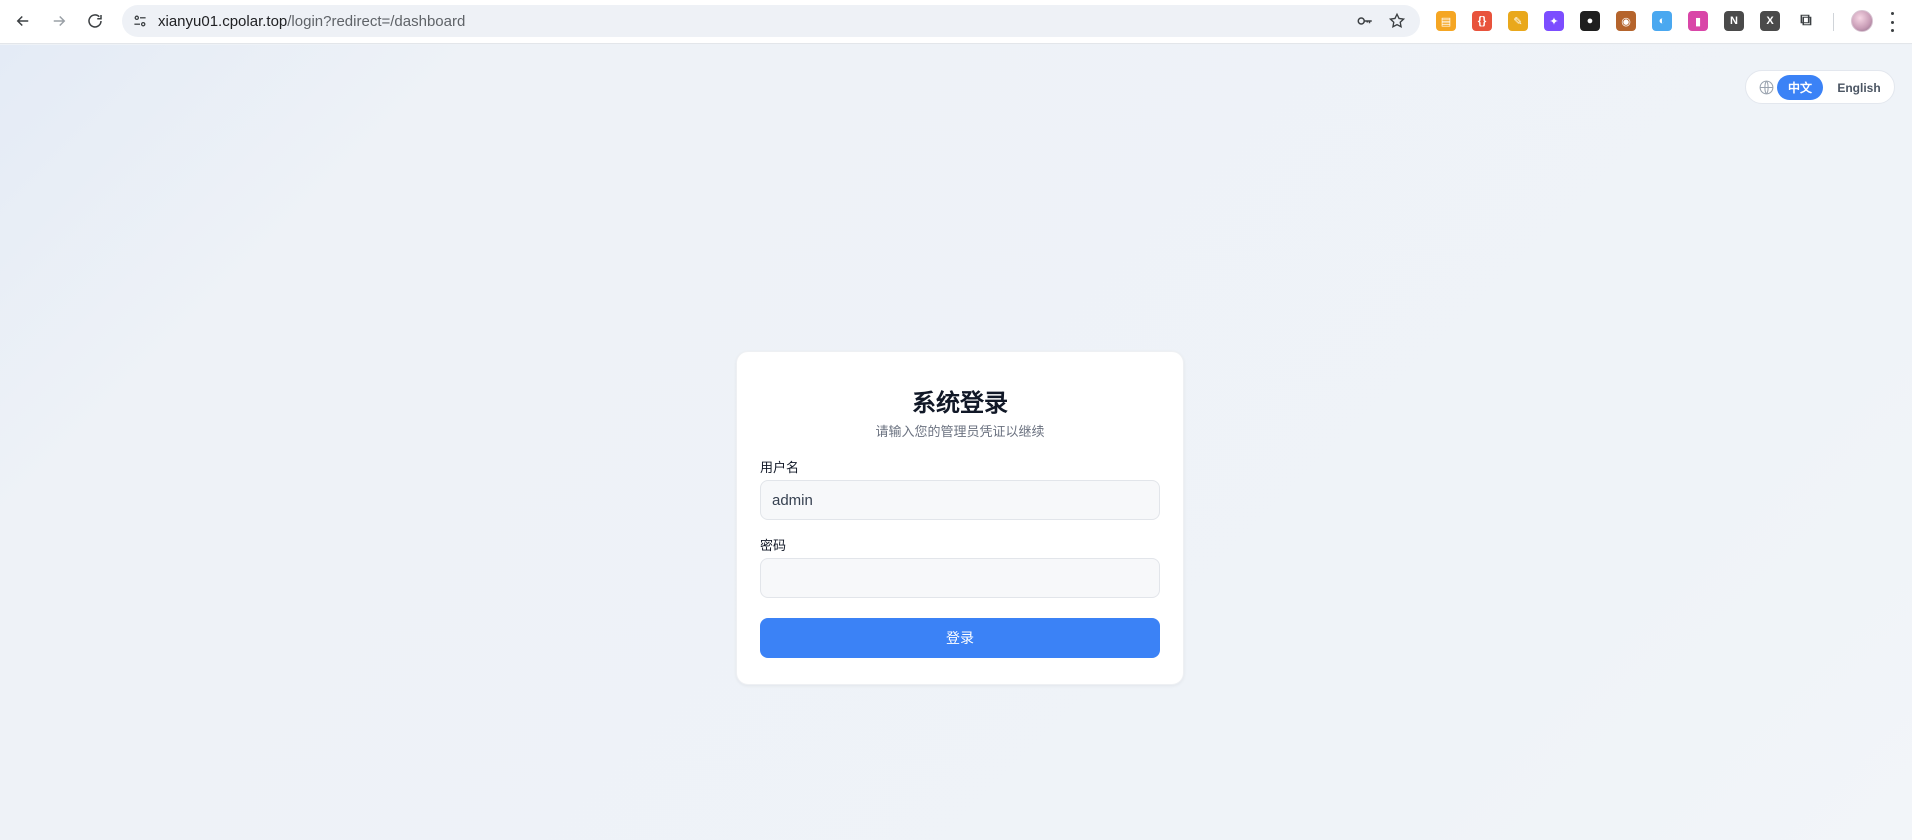  What do you see at coordinates (1862, 21) in the screenshot?
I see `profile-avatar` at bounding box center [1862, 21].